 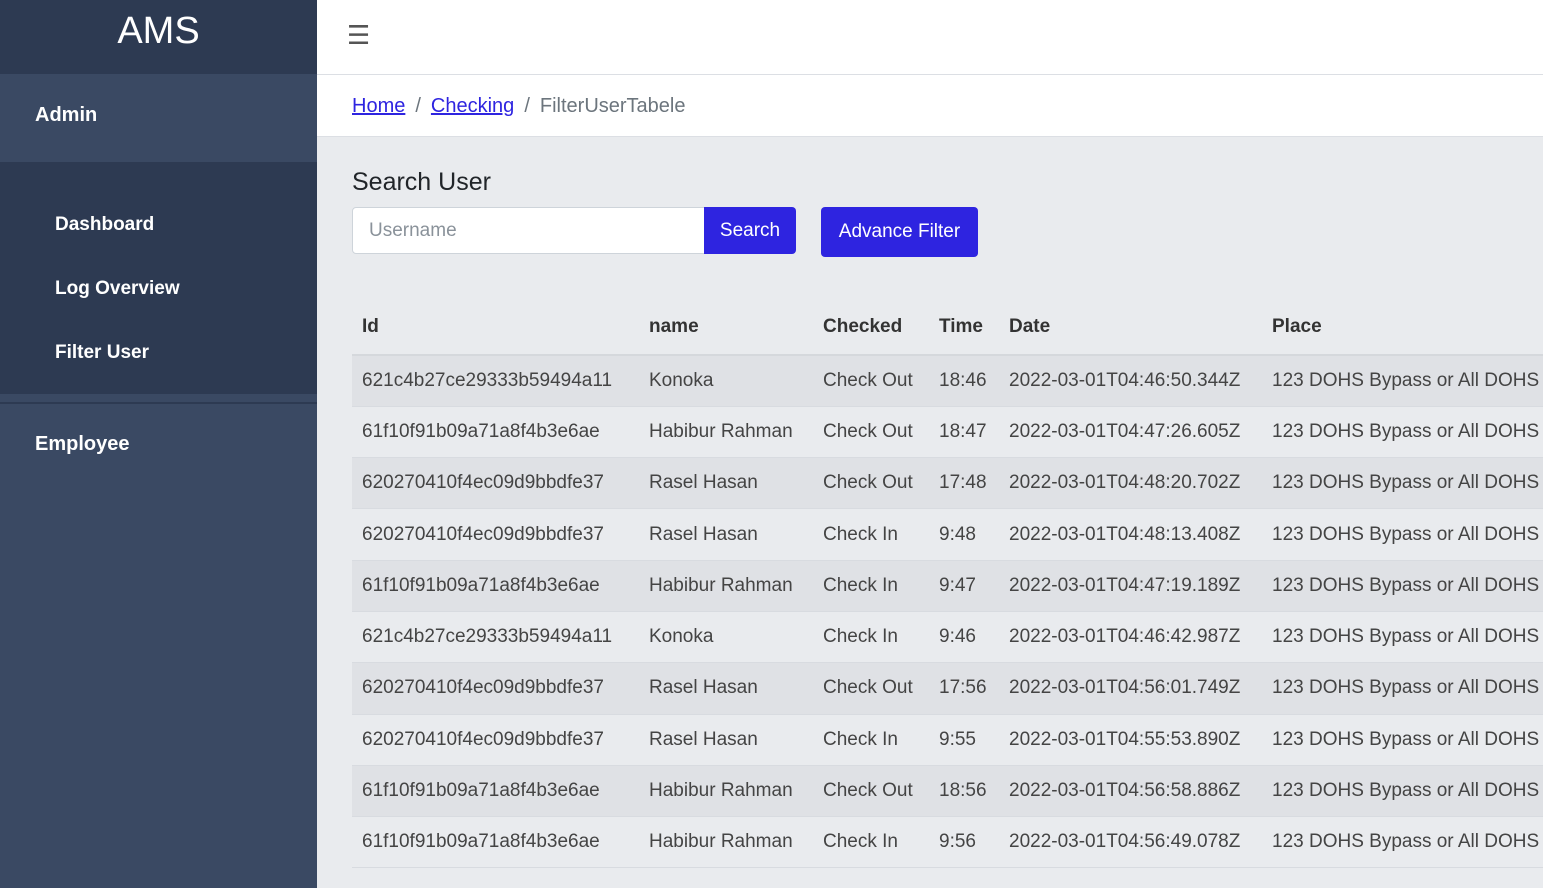 I want to click on cell-time: 9:47, so click(x=964, y=586).